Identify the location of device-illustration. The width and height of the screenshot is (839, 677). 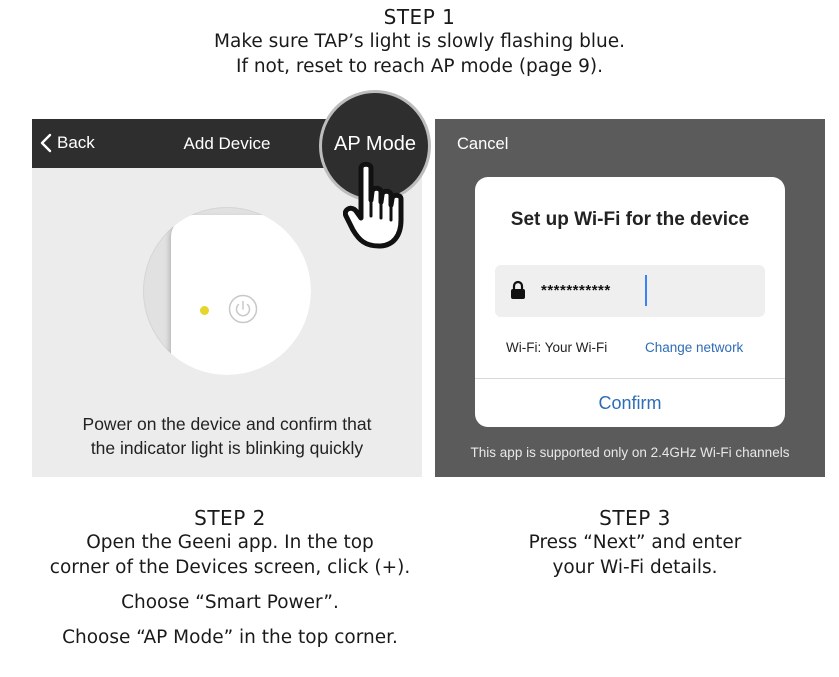
(227, 291).